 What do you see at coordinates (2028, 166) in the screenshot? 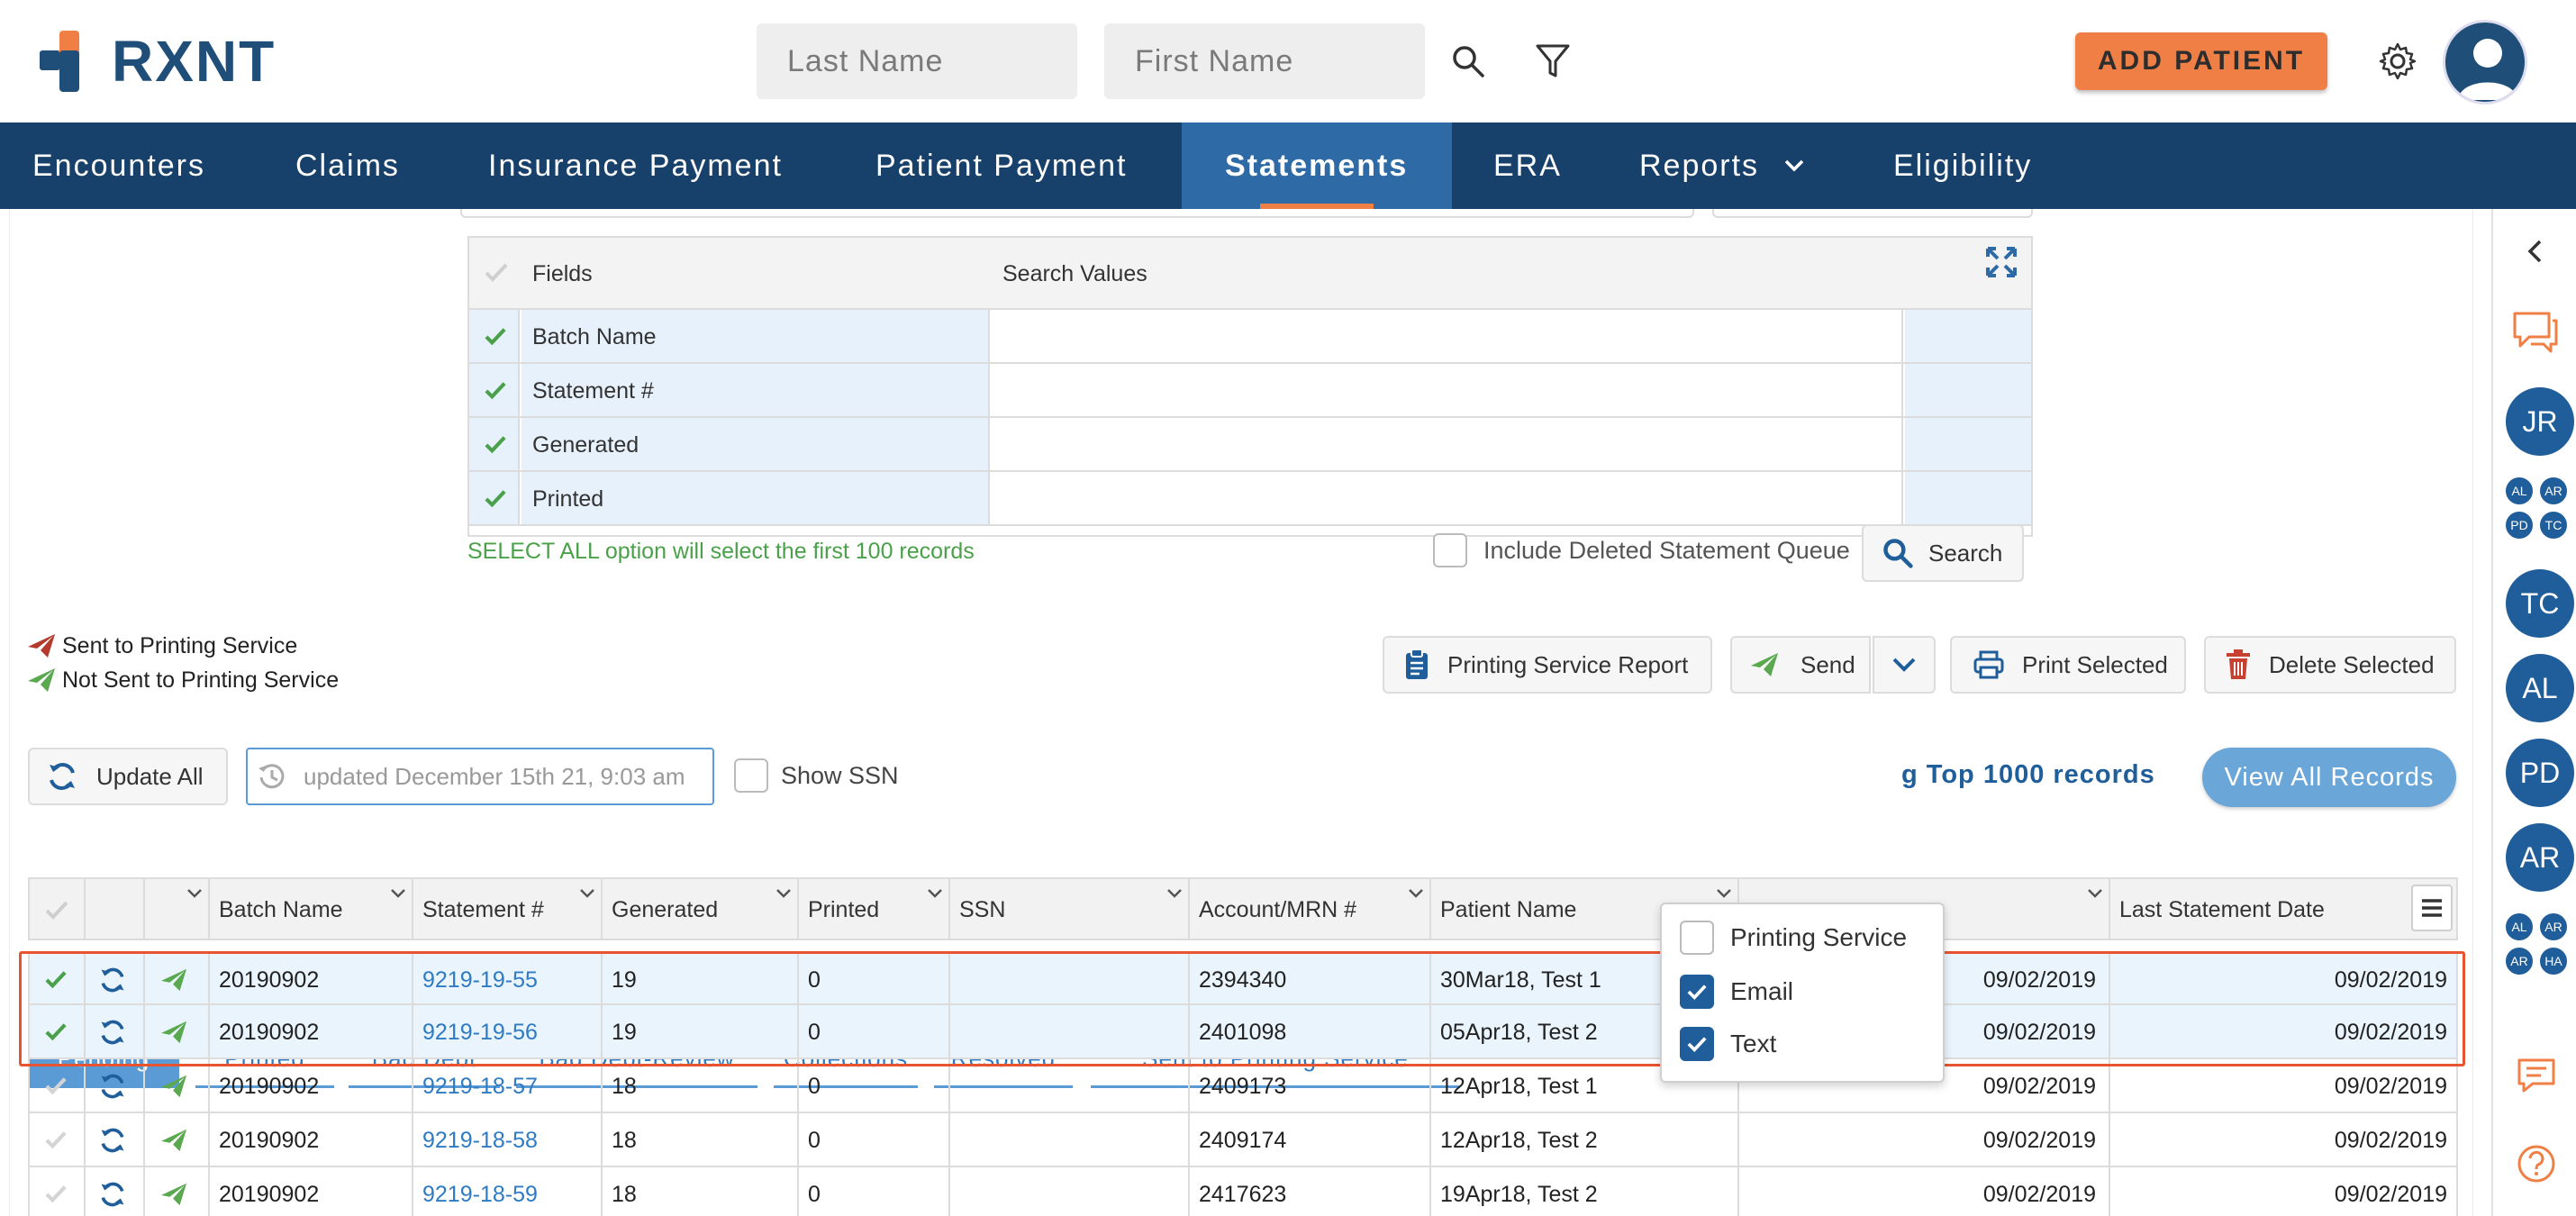
I see `nav-eligibility: Eligibility` at bounding box center [2028, 166].